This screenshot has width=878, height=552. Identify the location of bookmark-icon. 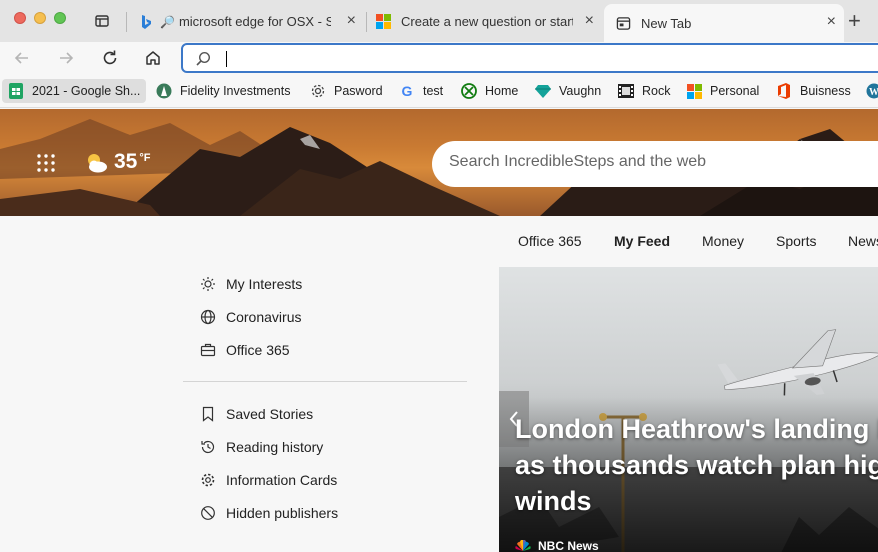
(208, 414).